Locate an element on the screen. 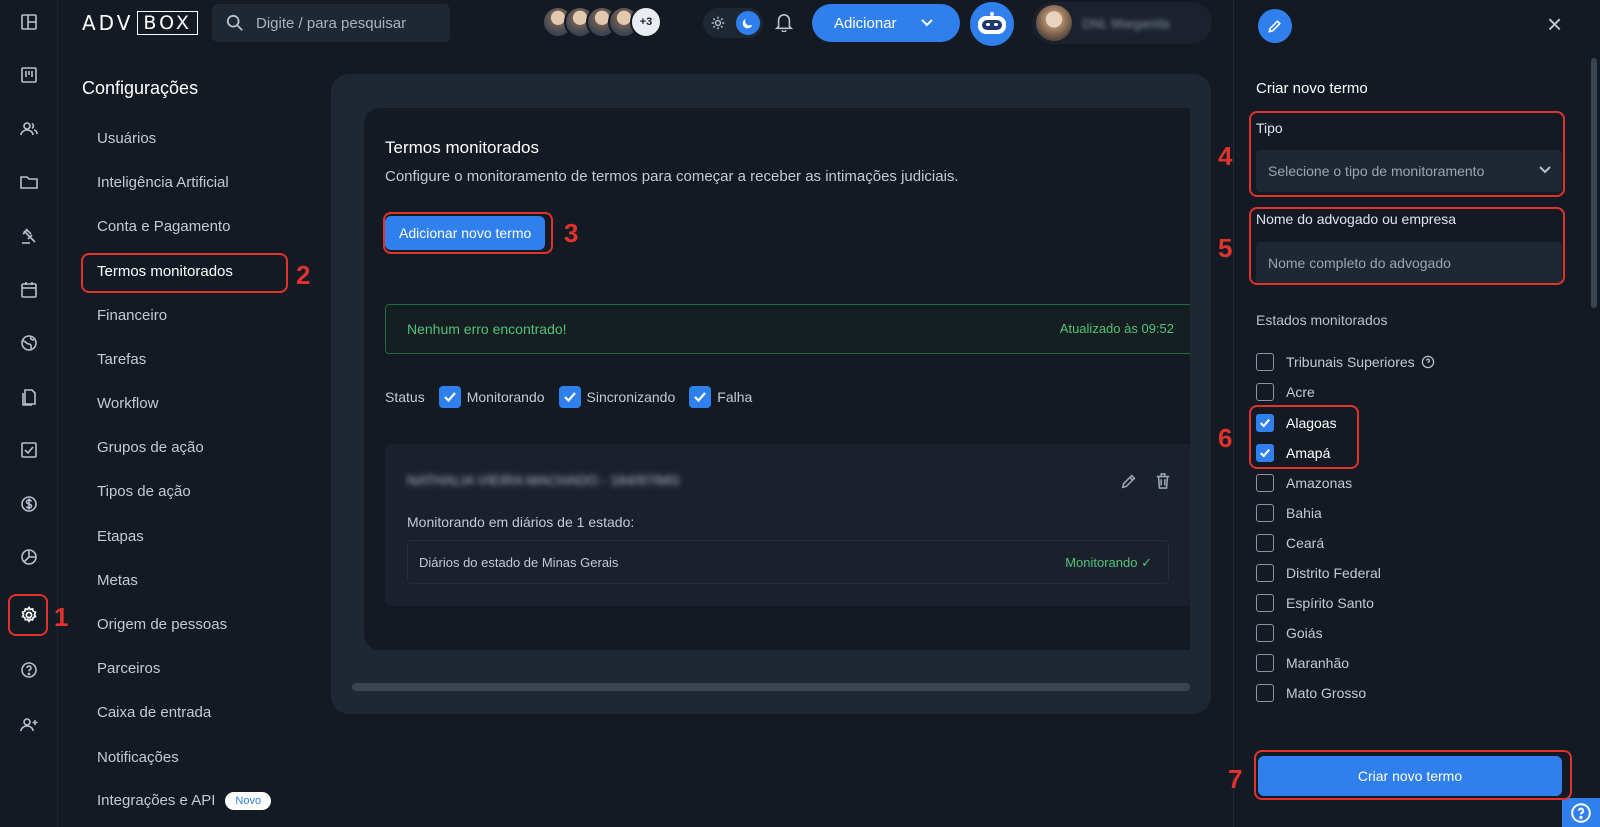 The height and width of the screenshot is (827, 1600). annotation-number: 7 is located at coordinates (1235, 779).